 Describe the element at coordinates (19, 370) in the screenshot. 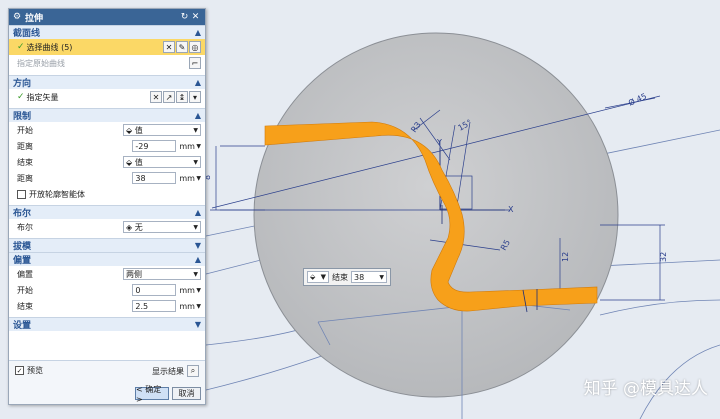

I see `preview-checkbox: ✓` at that location.